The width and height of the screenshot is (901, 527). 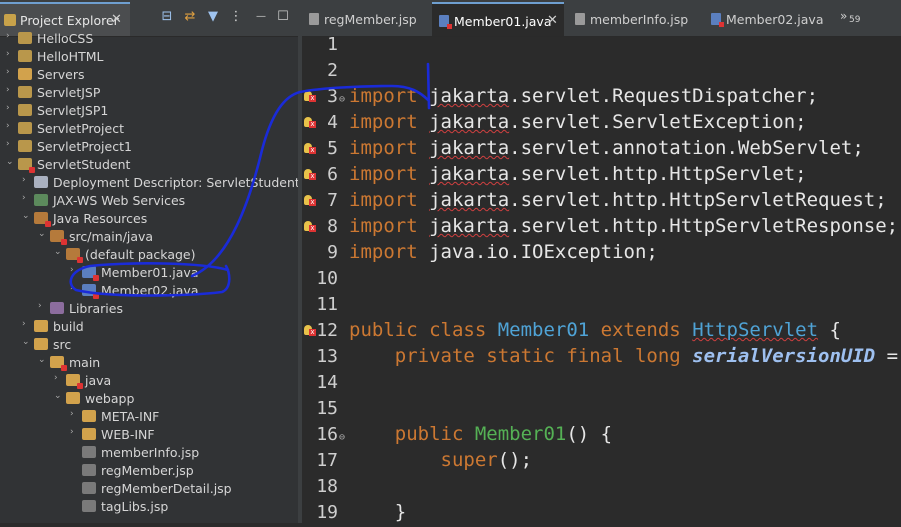 What do you see at coordinates (119, 200) in the screenshot?
I see `tree-item-label: JAX-WS Web Services` at bounding box center [119, 200].